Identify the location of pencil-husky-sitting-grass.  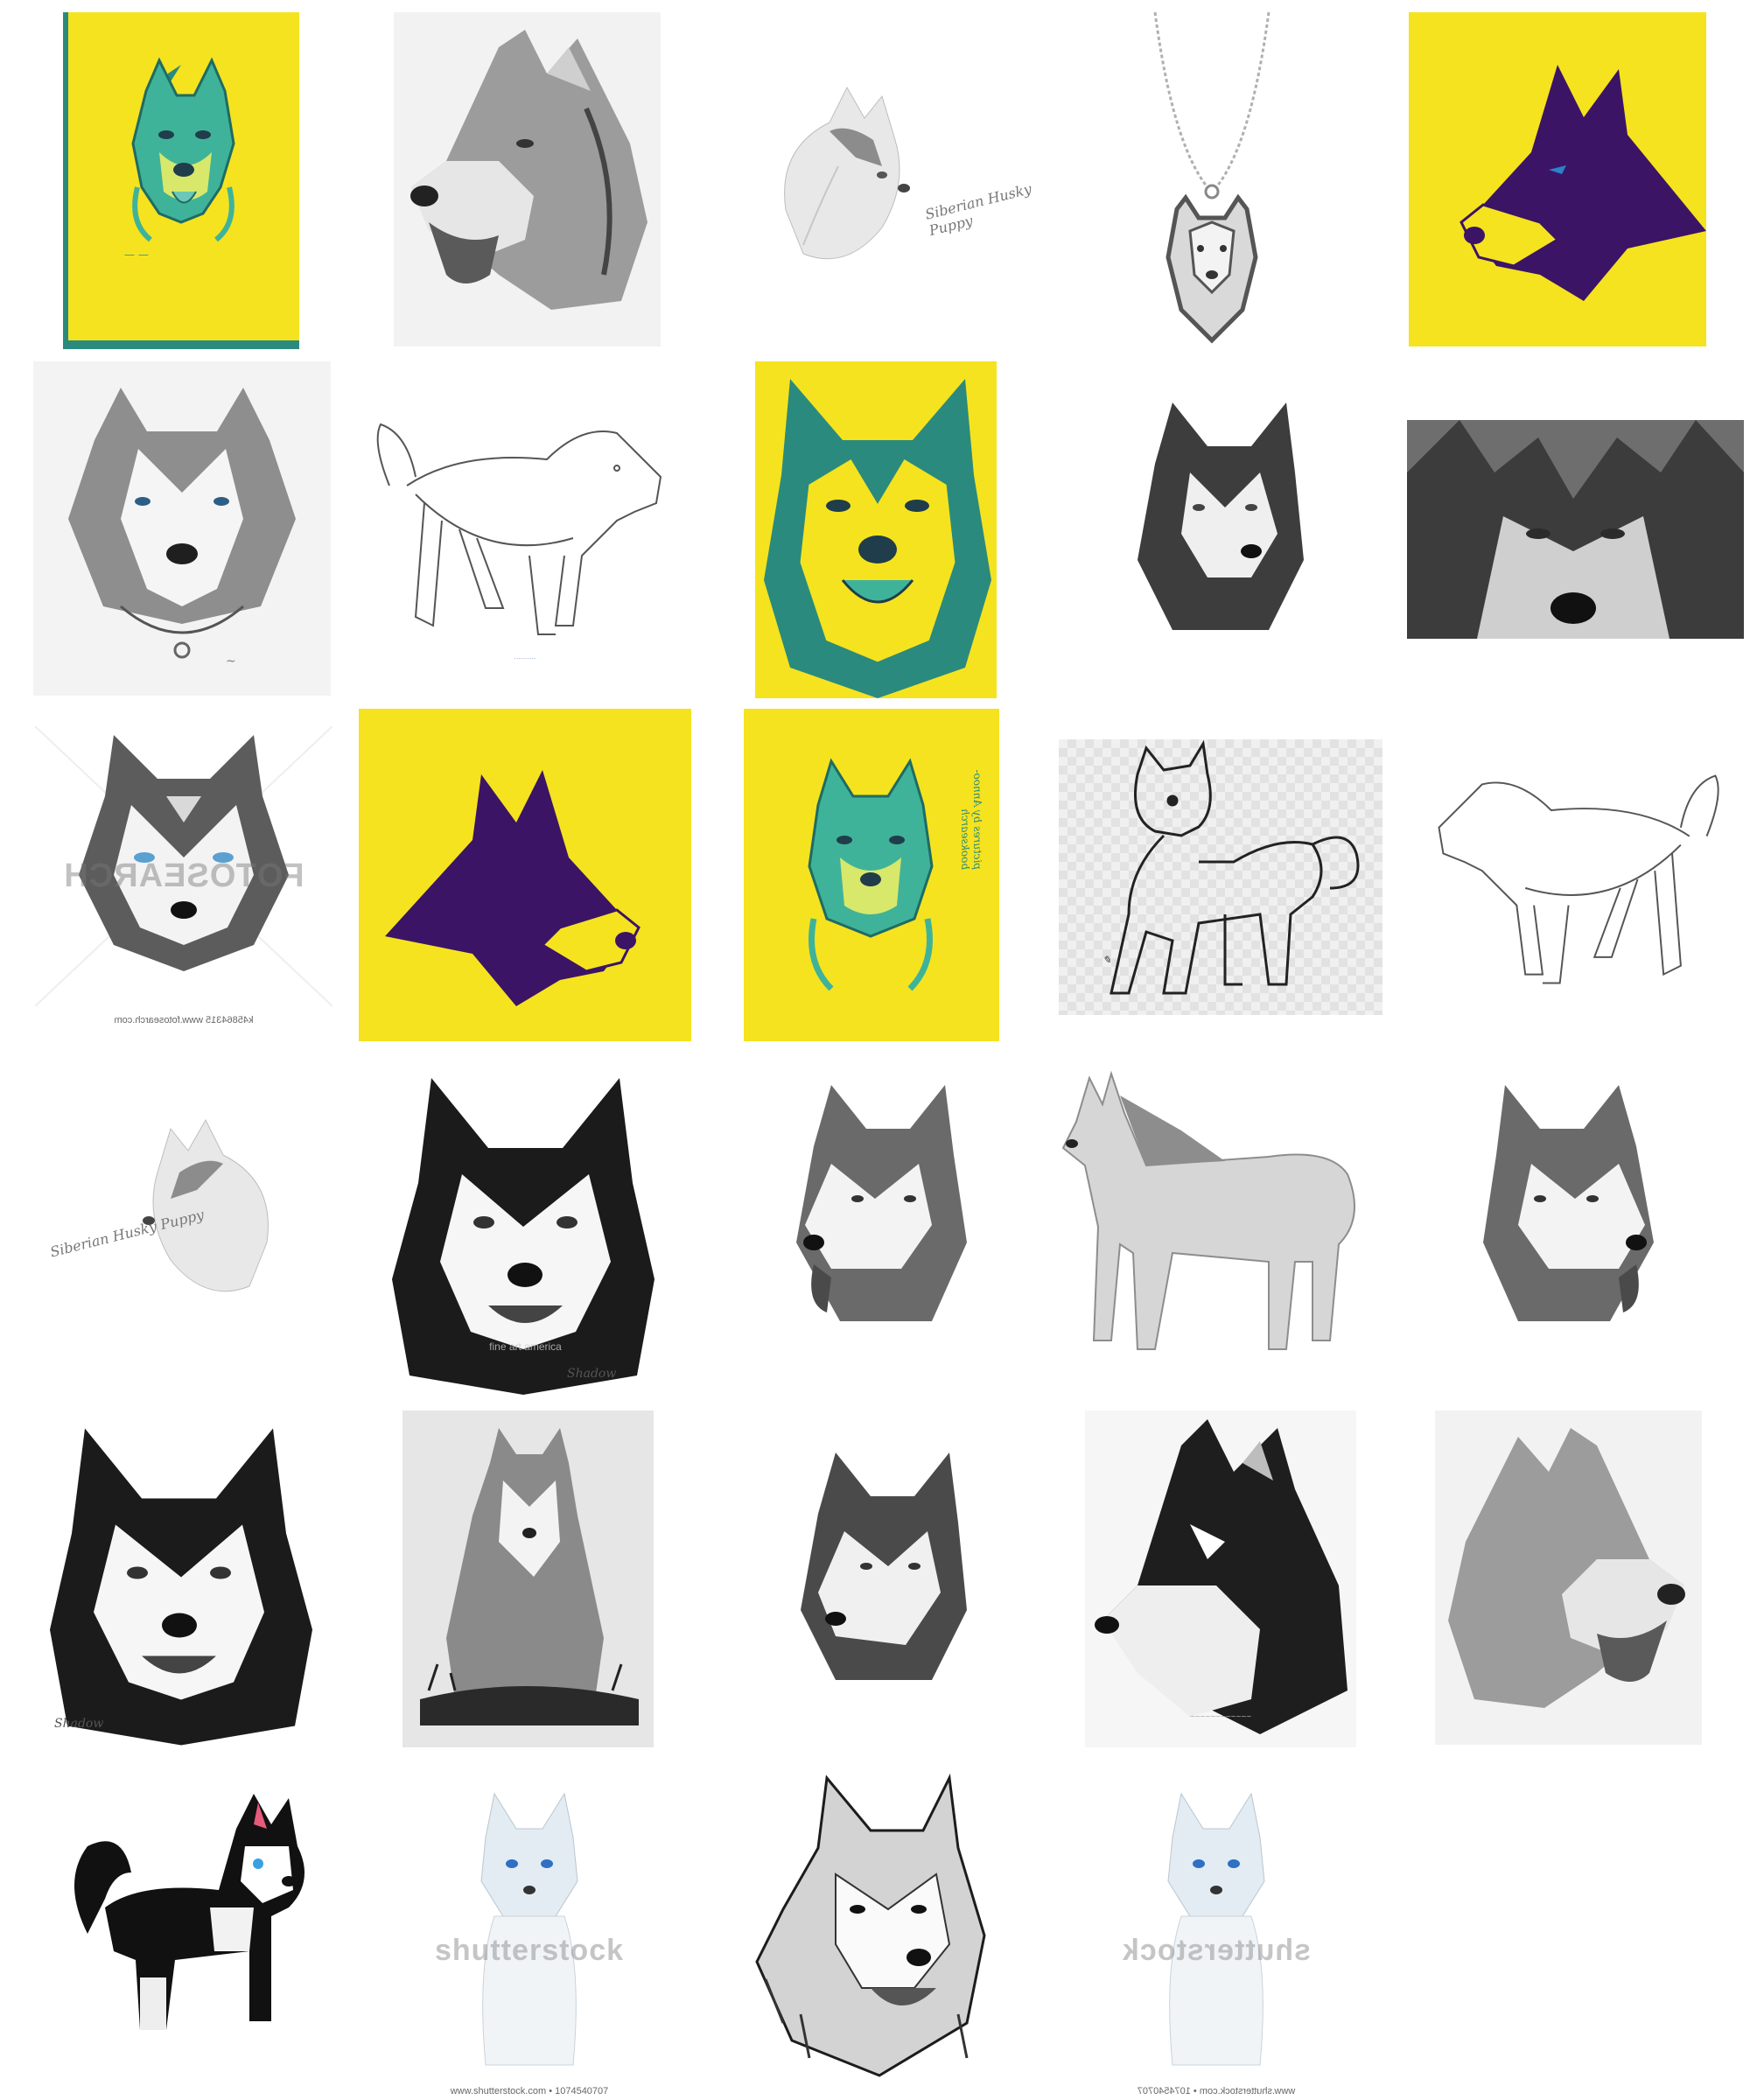
(528, 1578).